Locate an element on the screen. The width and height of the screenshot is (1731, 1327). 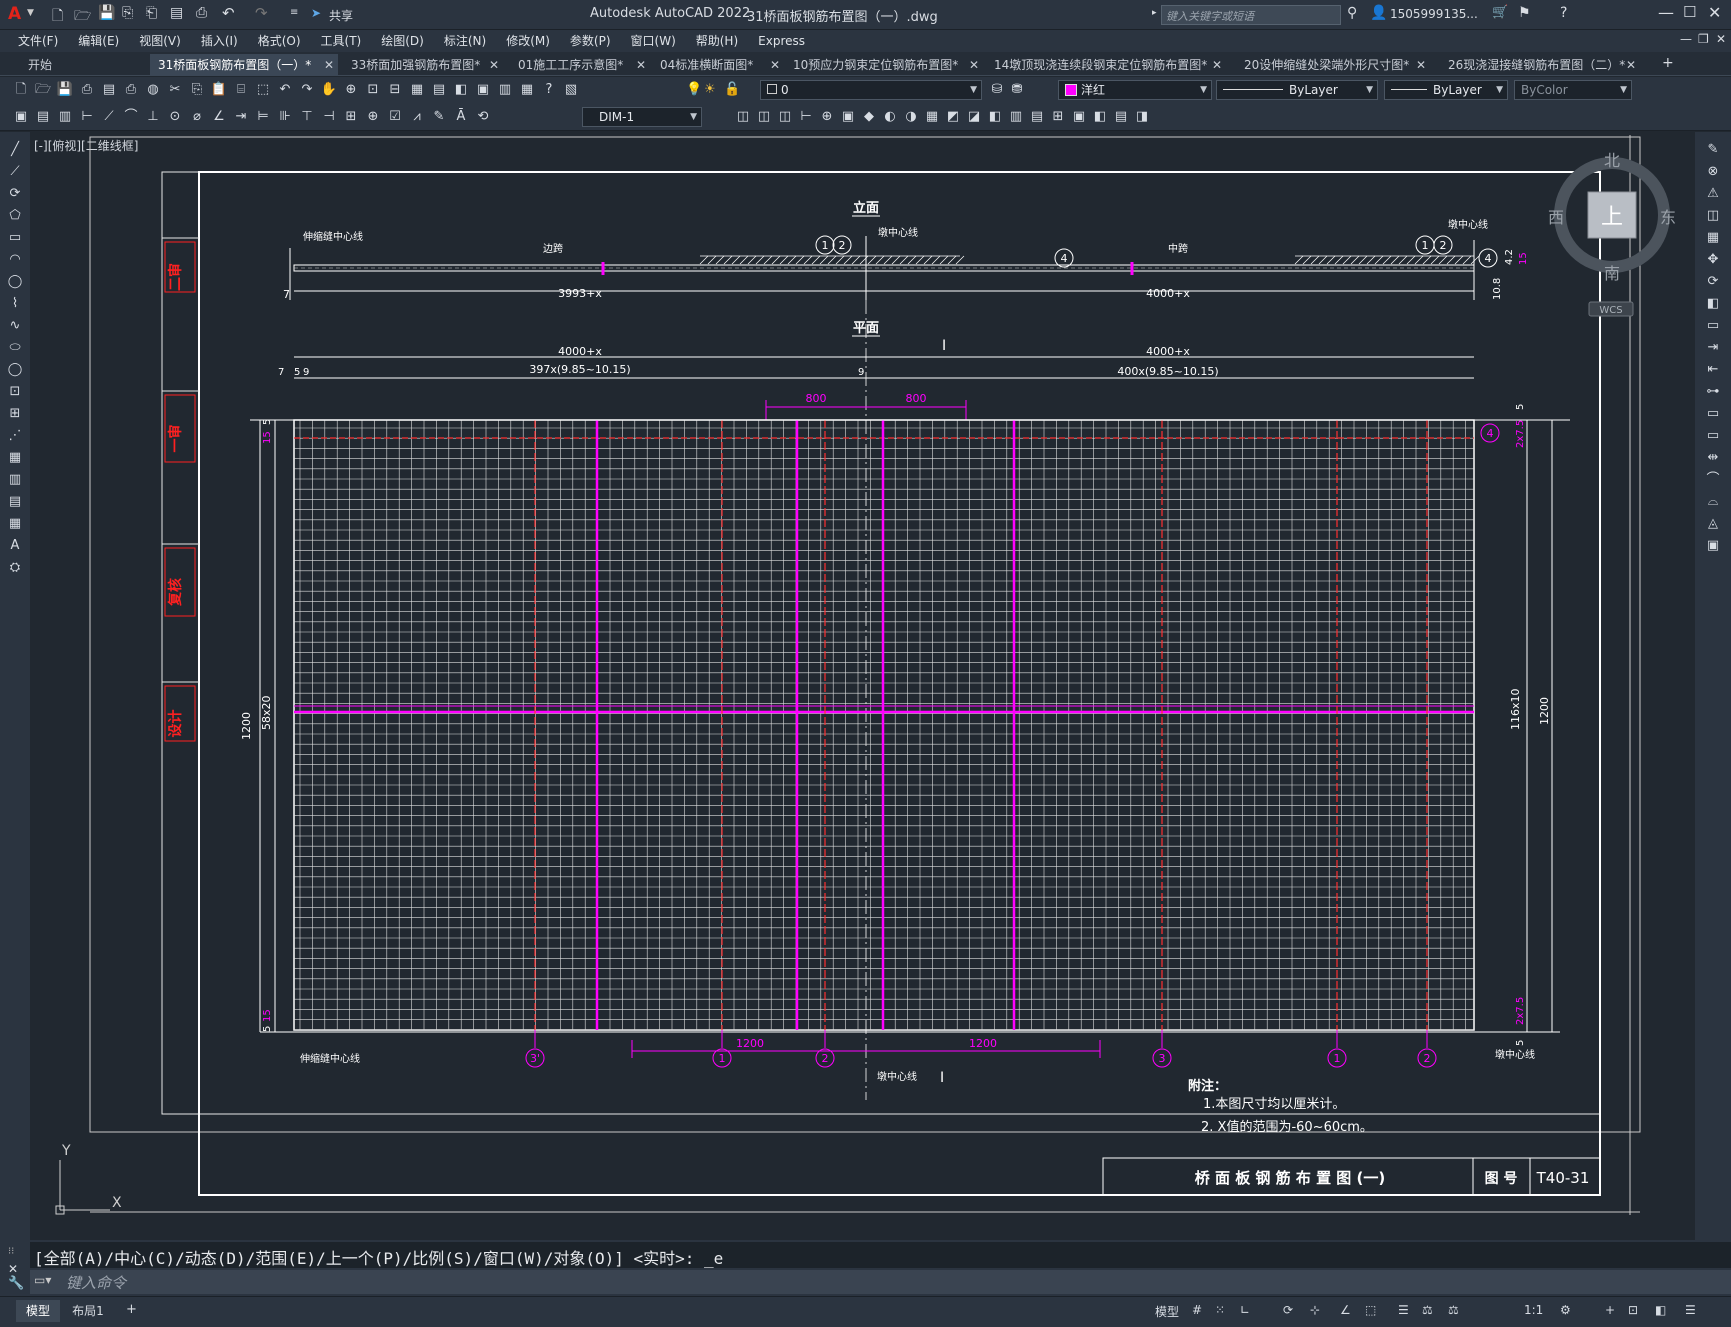
annotation-visibility-icon: ⚖ is located at coordinates (1427, 1310).